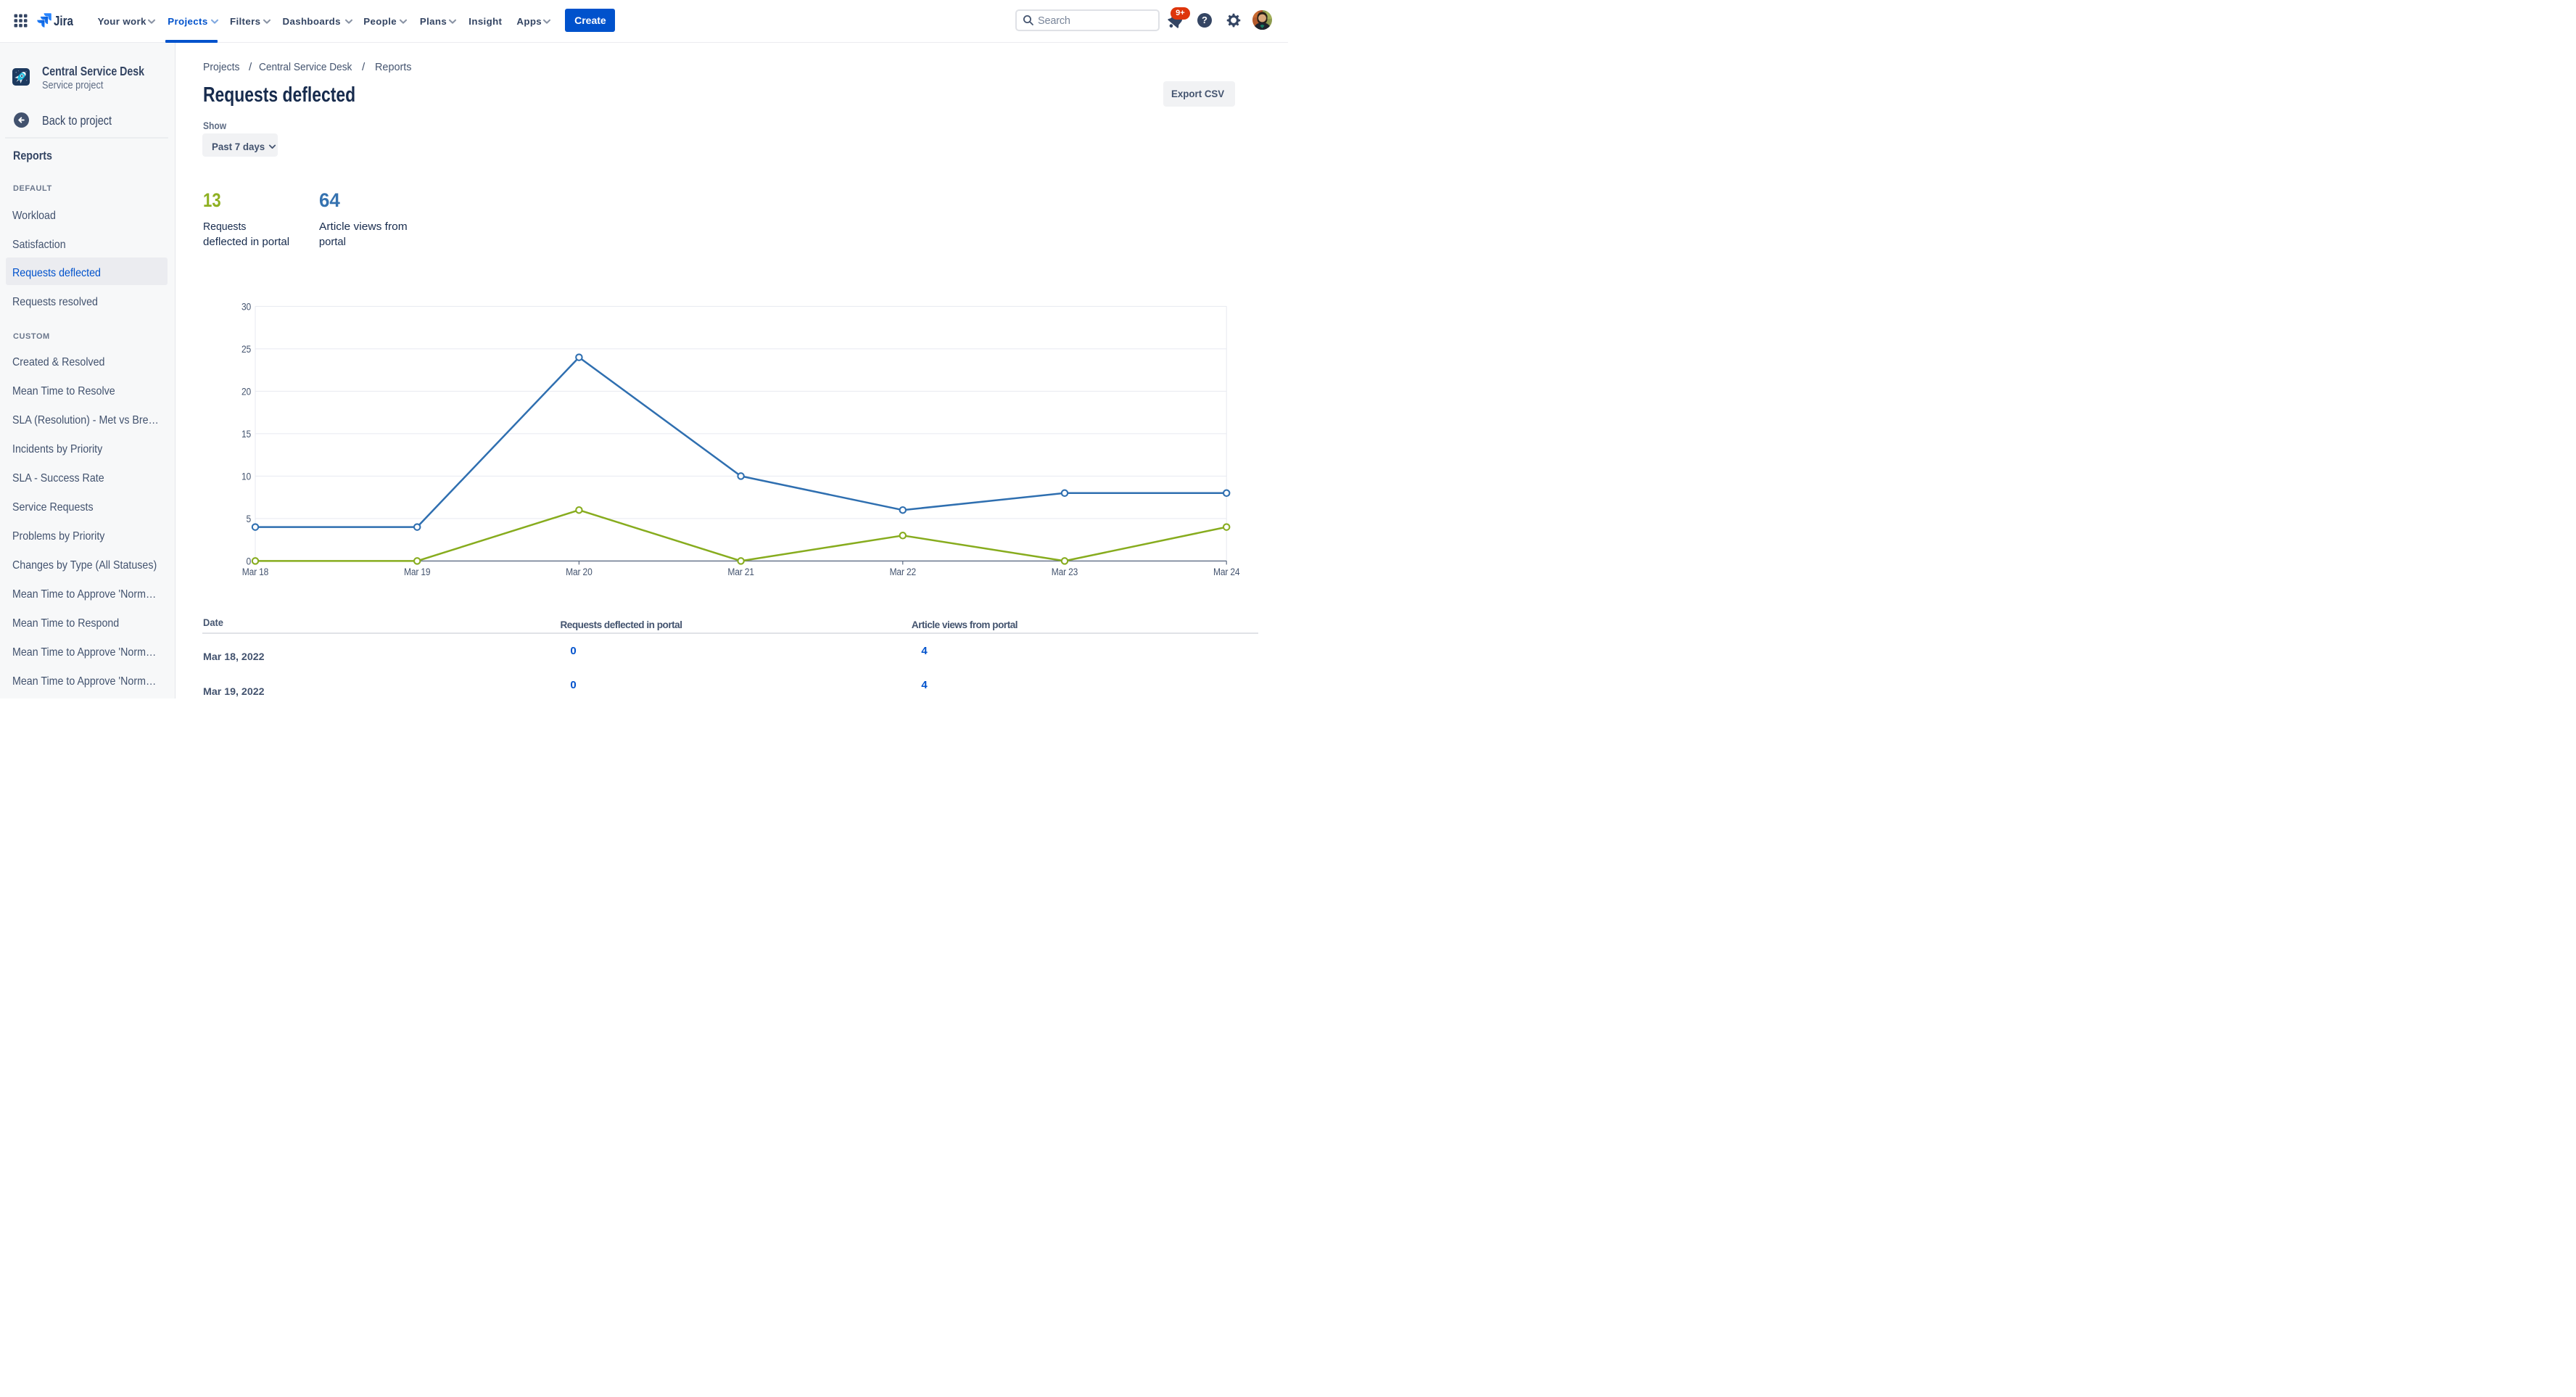 The width and height of the screenshot is (2576, 1397). Describe the element at coordinates (1226, 571) in the screenshot. I see `svg-text: Mar 24` at that location.